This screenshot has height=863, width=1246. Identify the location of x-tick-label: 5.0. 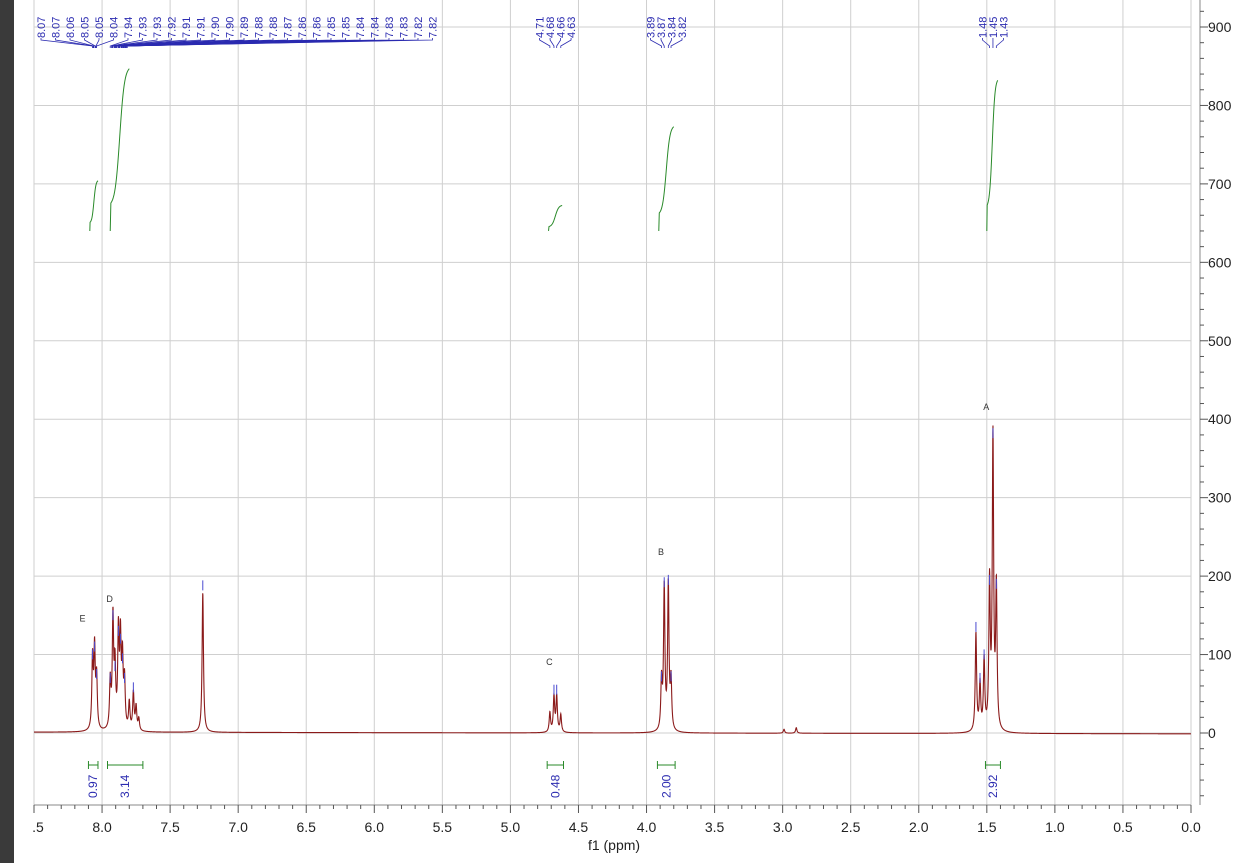
(511, 827).